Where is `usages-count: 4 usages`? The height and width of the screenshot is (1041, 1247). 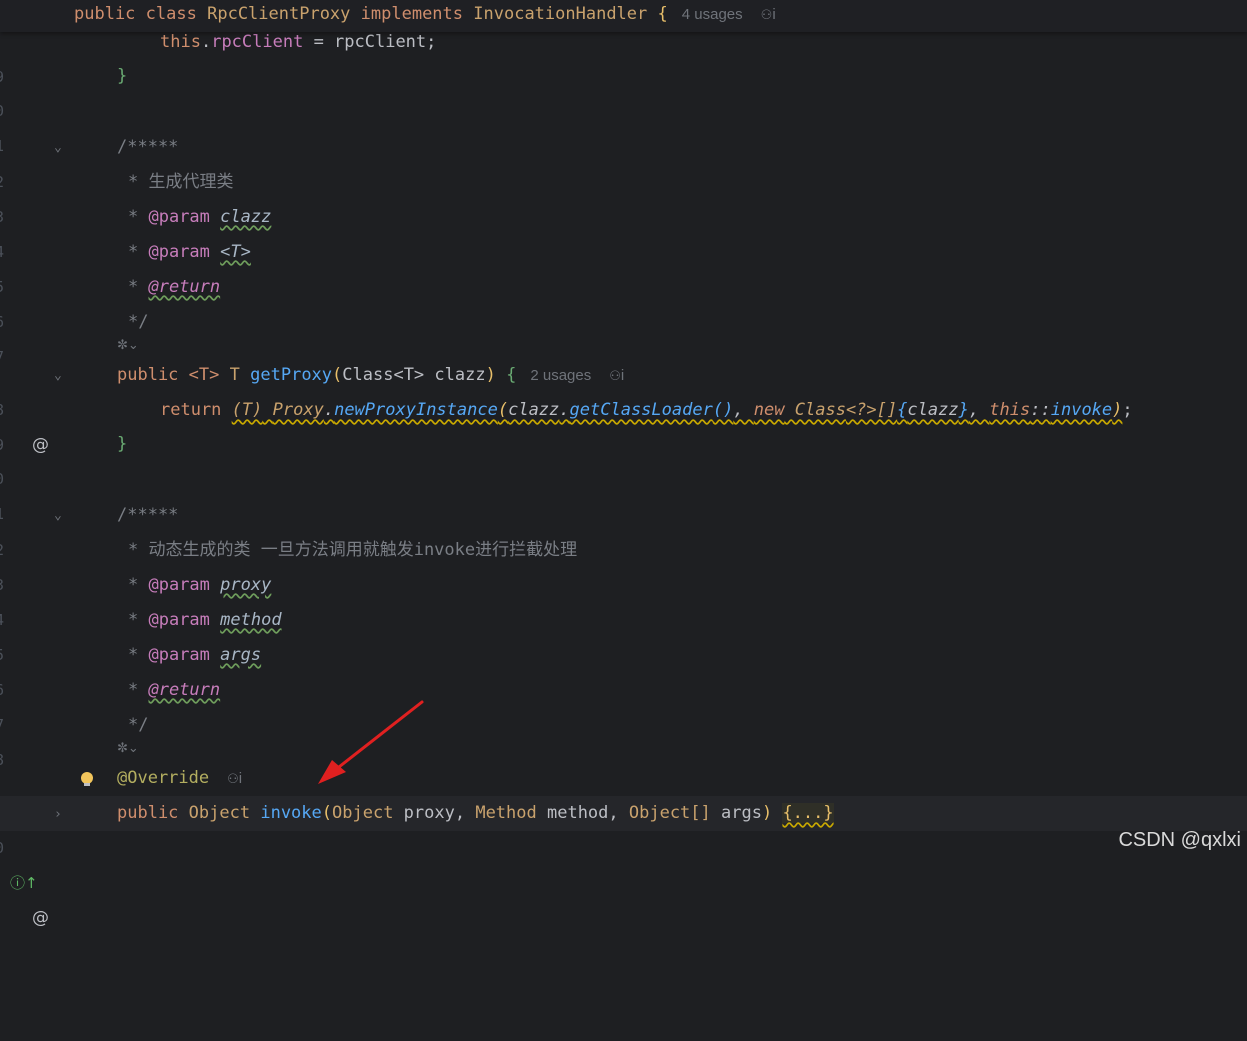
usages-count: 4 usages is located at coordinates (712, 14).